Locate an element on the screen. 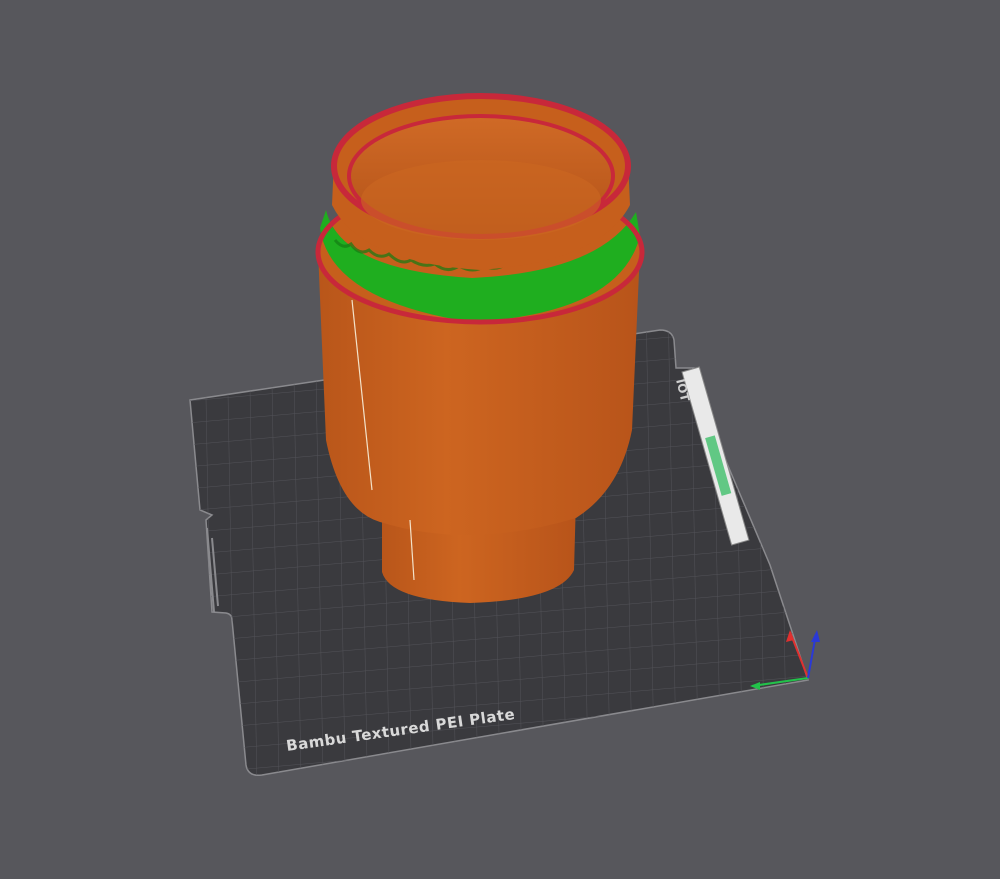  z-axis-arrow-icon is located at coordinates (815, 636).